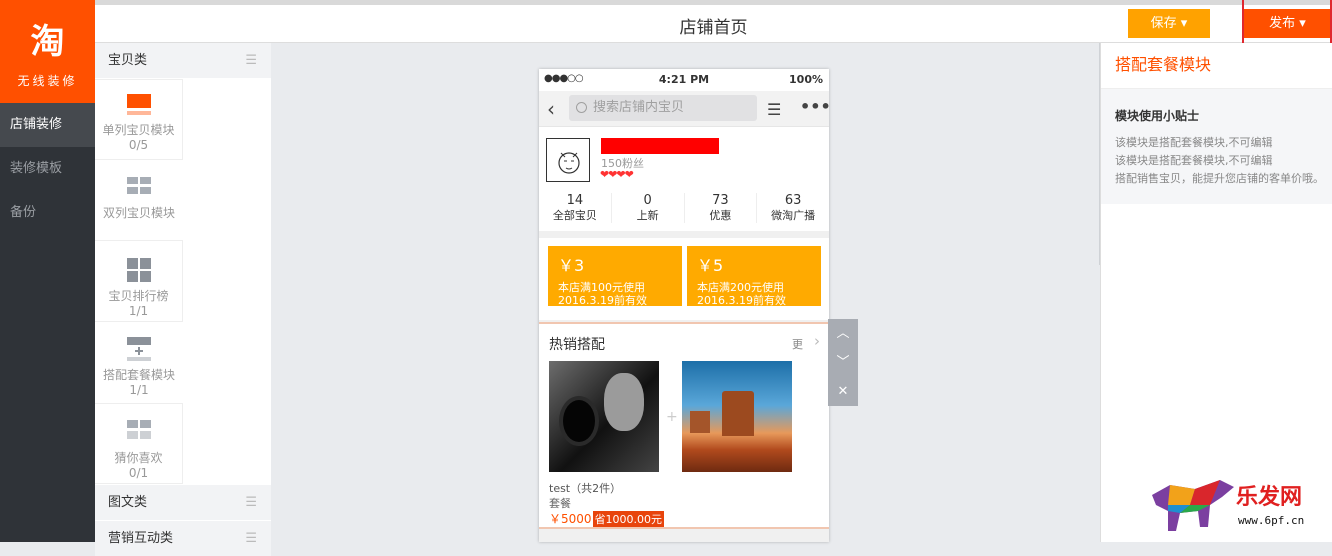 This screenshot has height=556, width=1332. I want to click on shop-avatar, so click(568, 160).